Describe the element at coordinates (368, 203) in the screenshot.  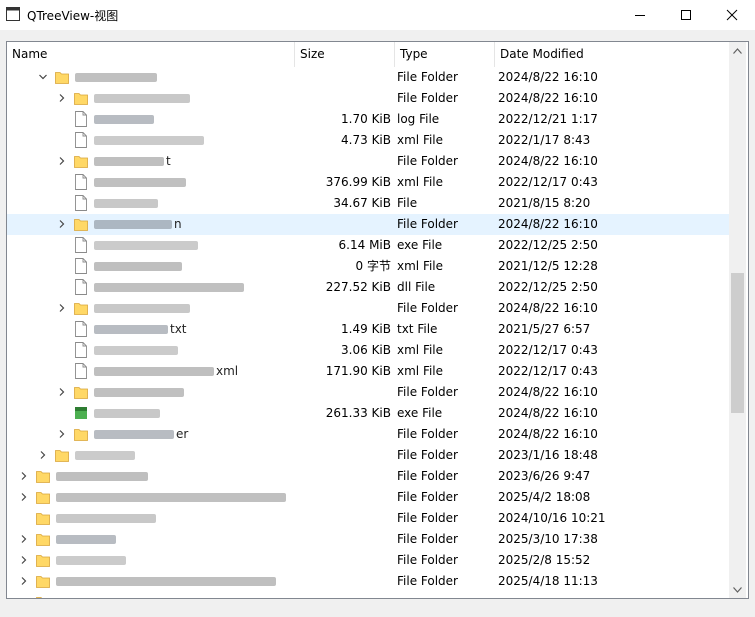
I see `tree-row-file: 34.67 KiB File 2021/8/15 8:20` at that location.